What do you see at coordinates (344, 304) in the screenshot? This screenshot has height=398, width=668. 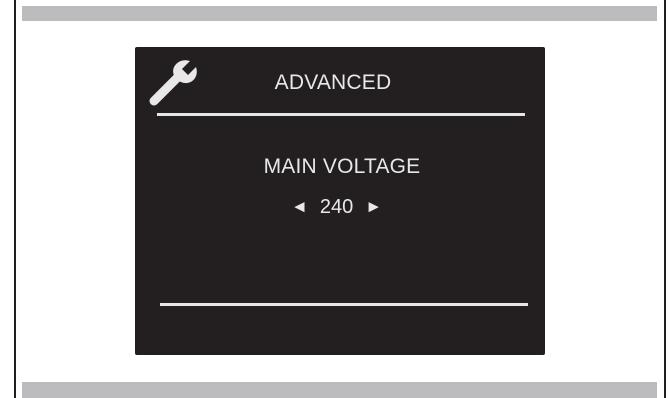 I see `bottom-divider` at bounding box center [344, 304].